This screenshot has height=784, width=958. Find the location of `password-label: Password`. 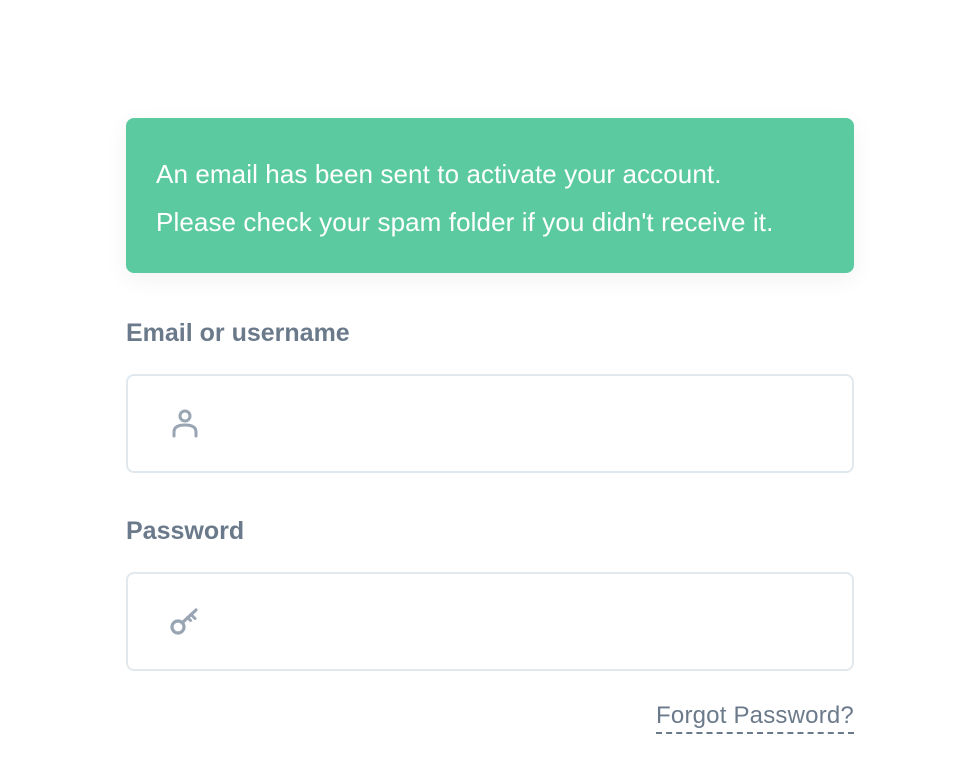

password-label: Password is located at coordinates (185, 531).